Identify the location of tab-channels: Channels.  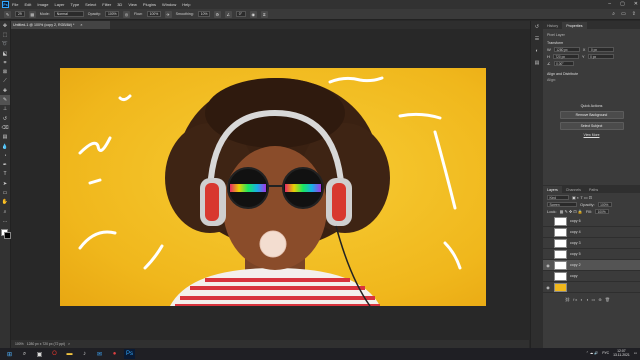
(573, 189).